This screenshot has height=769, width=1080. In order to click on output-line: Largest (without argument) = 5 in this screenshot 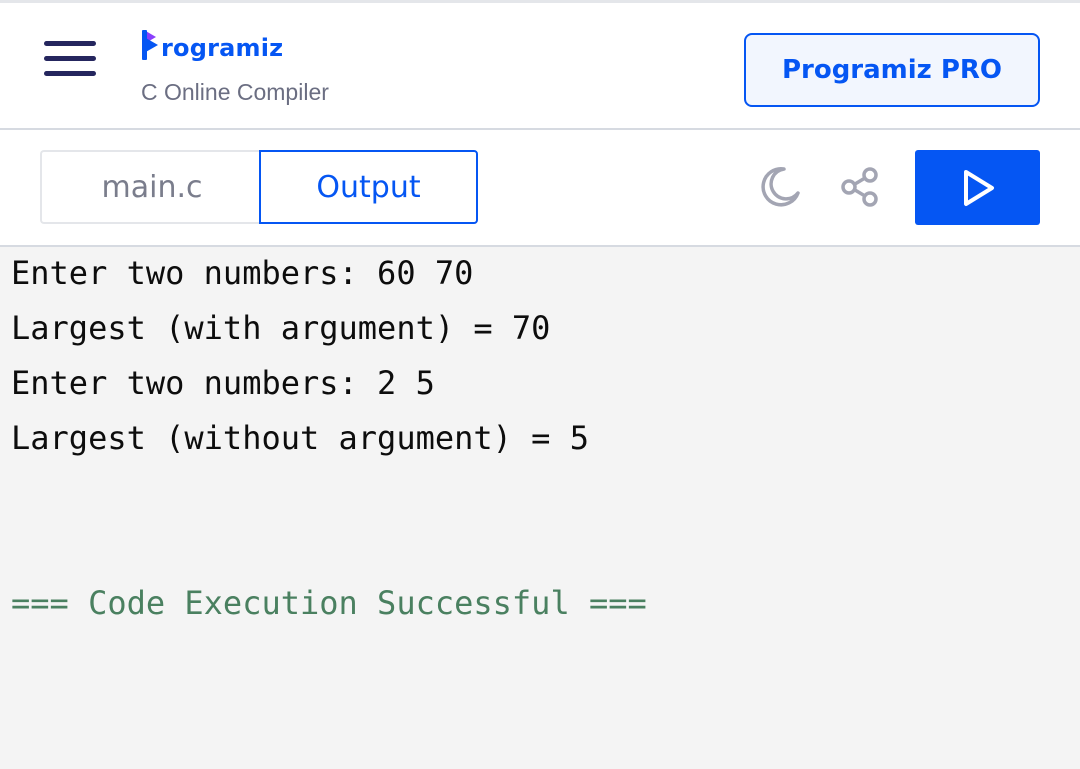, I will do `click(300, 438)`.